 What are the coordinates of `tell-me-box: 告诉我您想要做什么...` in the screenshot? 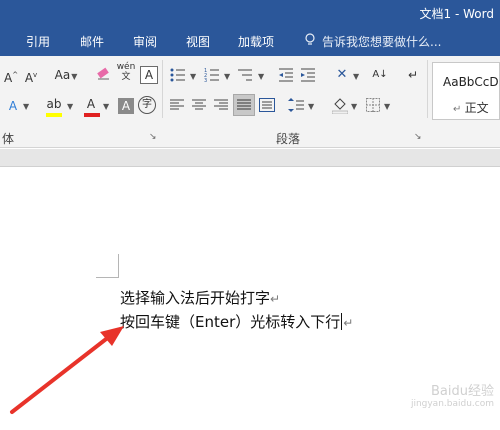 It's located at (372, 41).